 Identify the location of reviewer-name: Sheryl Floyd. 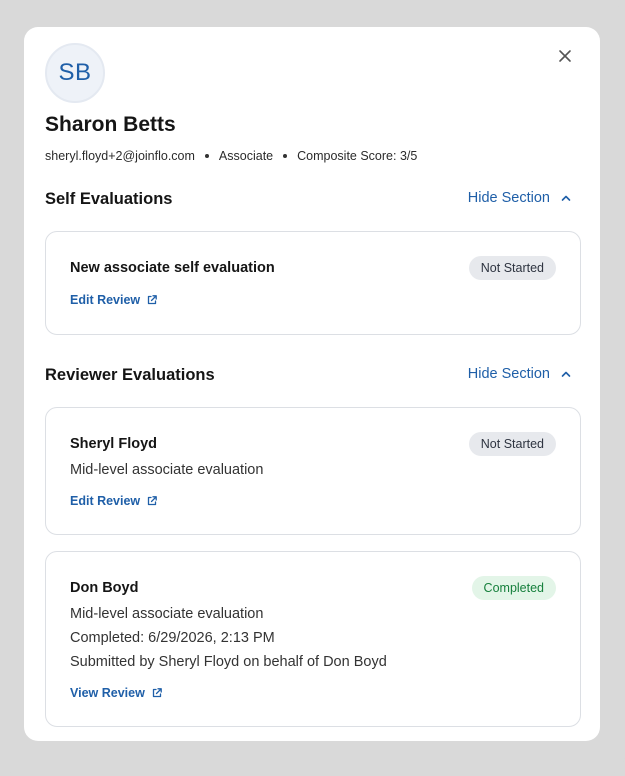
(114, 444).